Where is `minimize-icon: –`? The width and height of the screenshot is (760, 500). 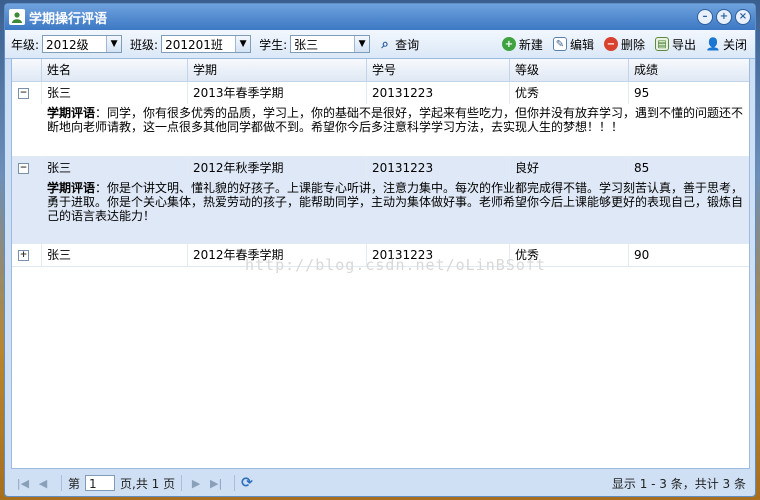
minimize-icon: – is located at coordinates (705, 17).